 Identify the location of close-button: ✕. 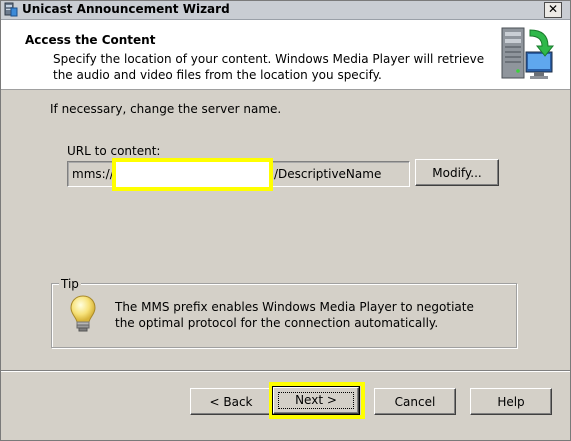
(553, 10).